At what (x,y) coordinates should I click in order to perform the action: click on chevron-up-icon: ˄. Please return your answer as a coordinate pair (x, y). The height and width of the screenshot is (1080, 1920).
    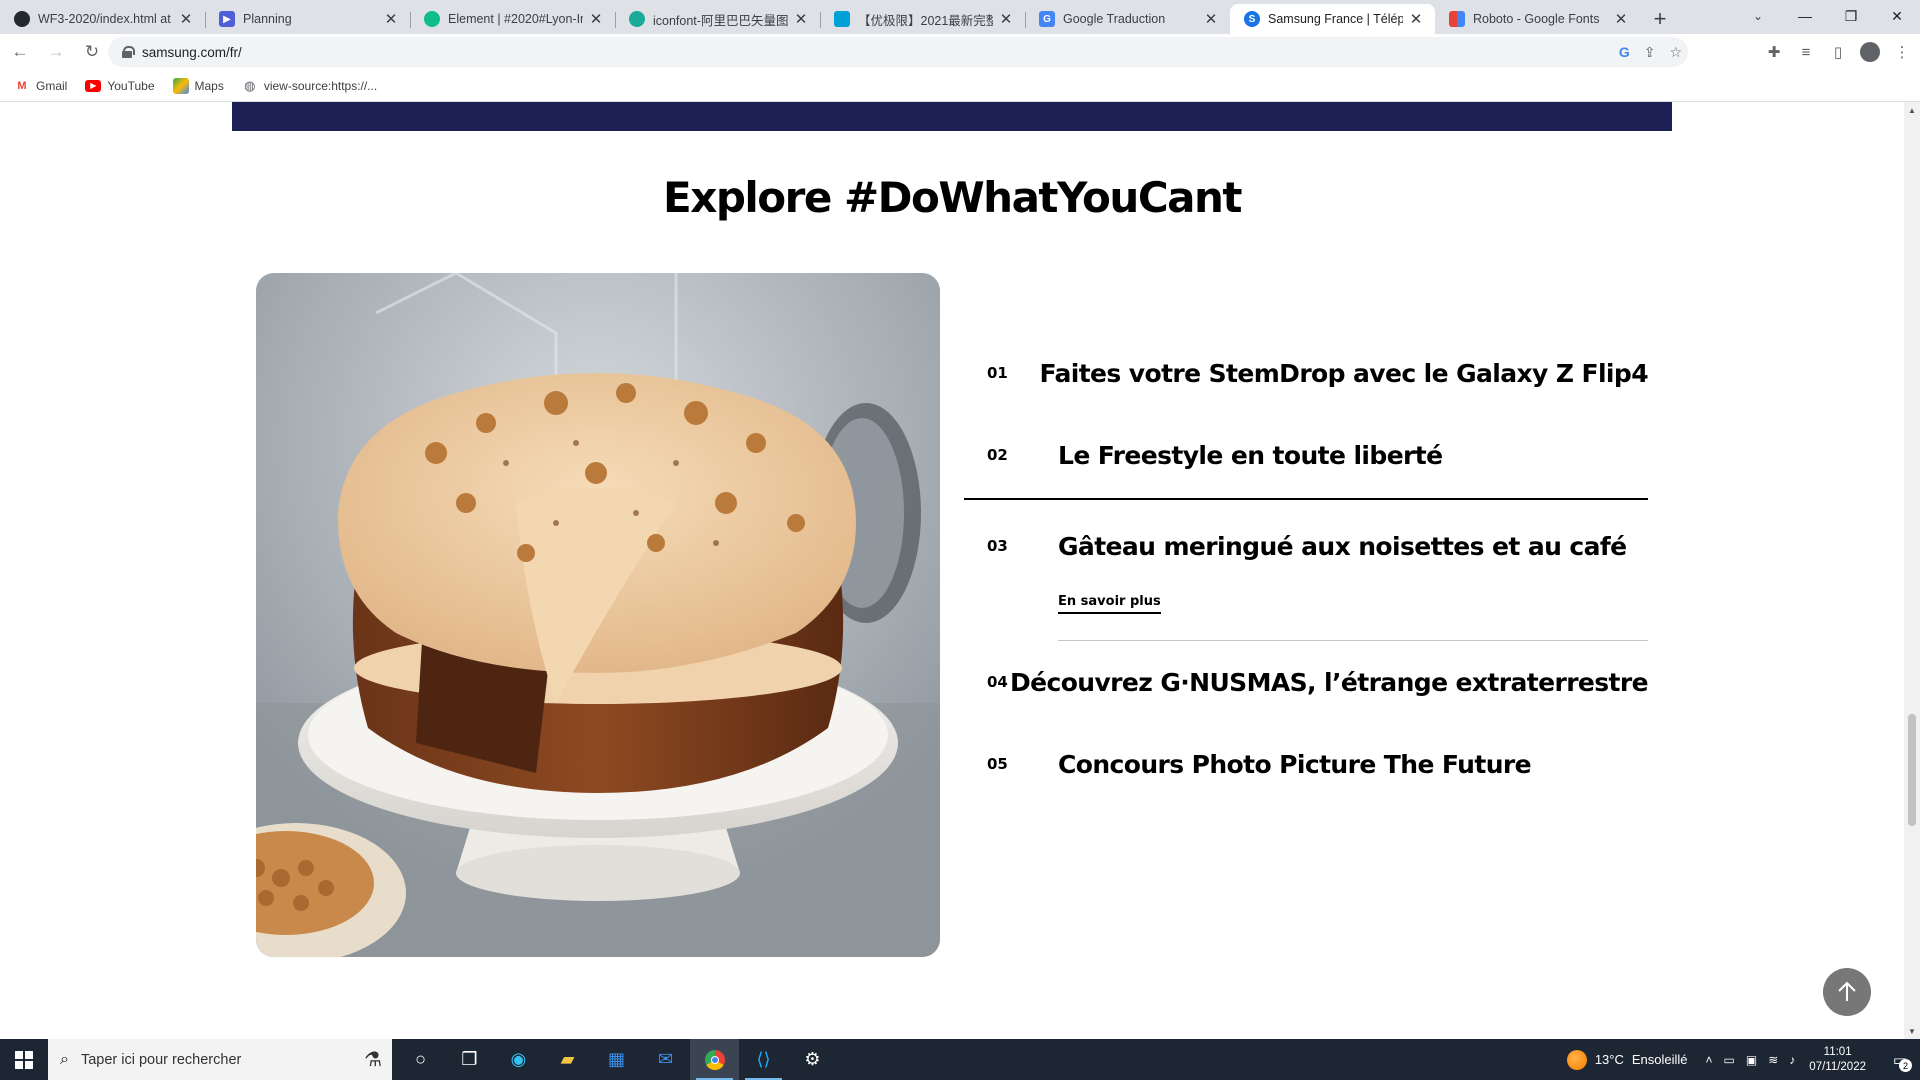
    Looking at the image, I should click on (1709, 1060).